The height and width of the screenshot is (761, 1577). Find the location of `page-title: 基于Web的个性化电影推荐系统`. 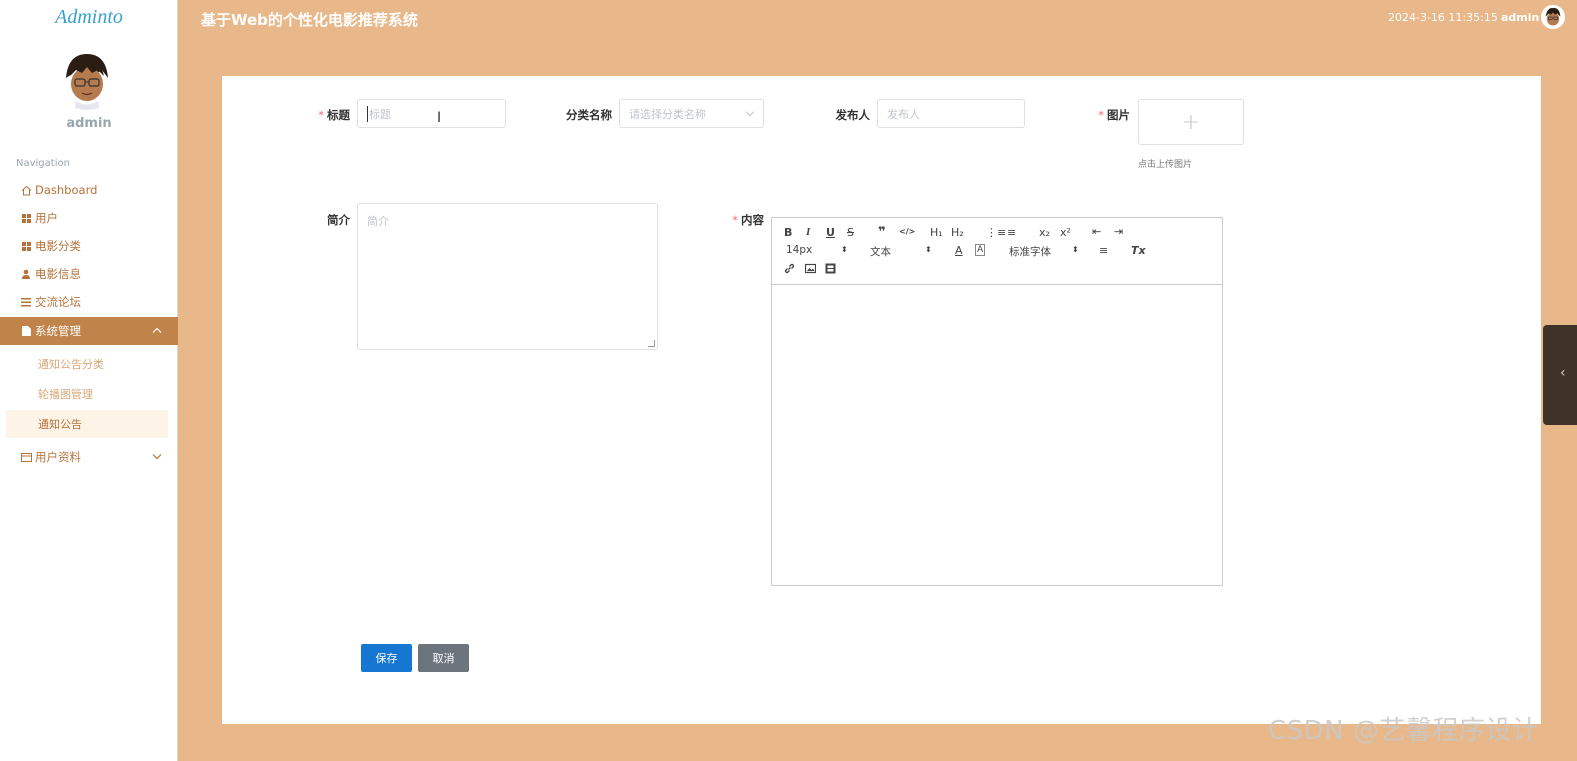

page-title: 基于Web的个性化电影推荐系统 is located at coordinates (309, 20).